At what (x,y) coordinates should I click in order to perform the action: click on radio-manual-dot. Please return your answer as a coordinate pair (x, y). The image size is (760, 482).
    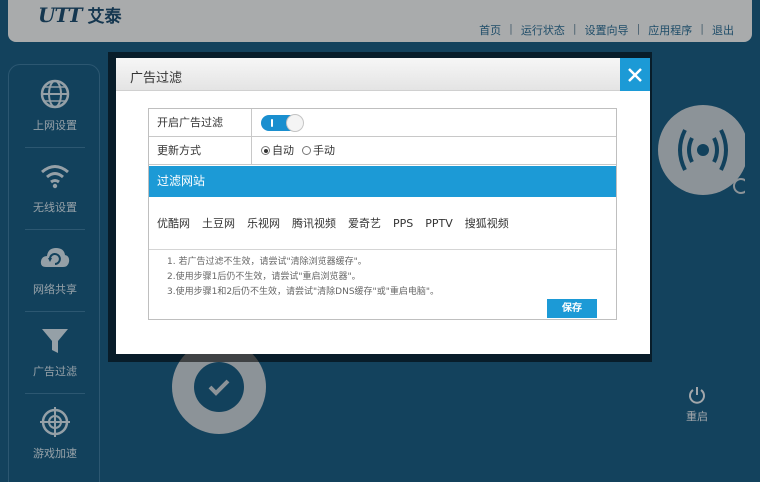
    Looking at the image, I should click on (306, 150).